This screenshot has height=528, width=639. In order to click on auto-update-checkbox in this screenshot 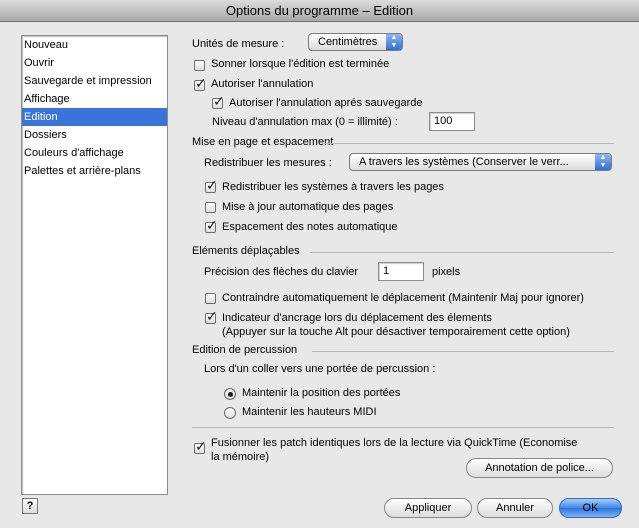, I will do `click(210, 207)`.